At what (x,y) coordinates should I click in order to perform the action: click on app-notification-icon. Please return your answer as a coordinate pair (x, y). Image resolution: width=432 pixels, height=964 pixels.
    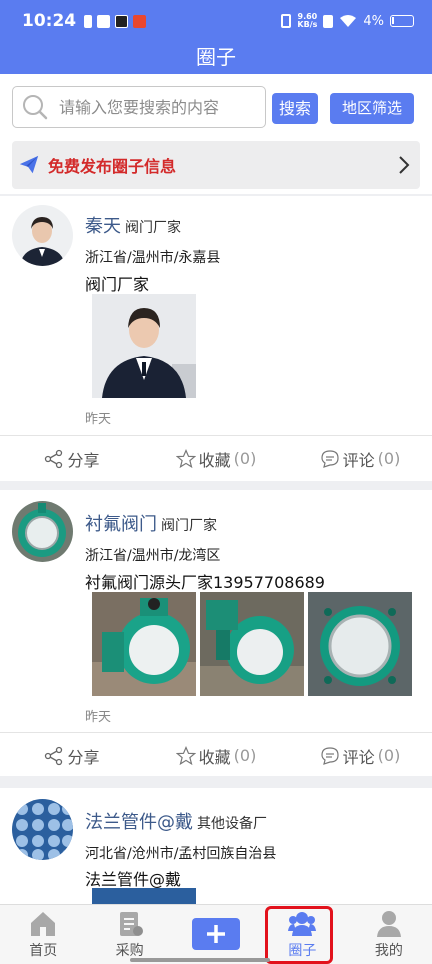
    Looking at the image, I should click on (140, 21).